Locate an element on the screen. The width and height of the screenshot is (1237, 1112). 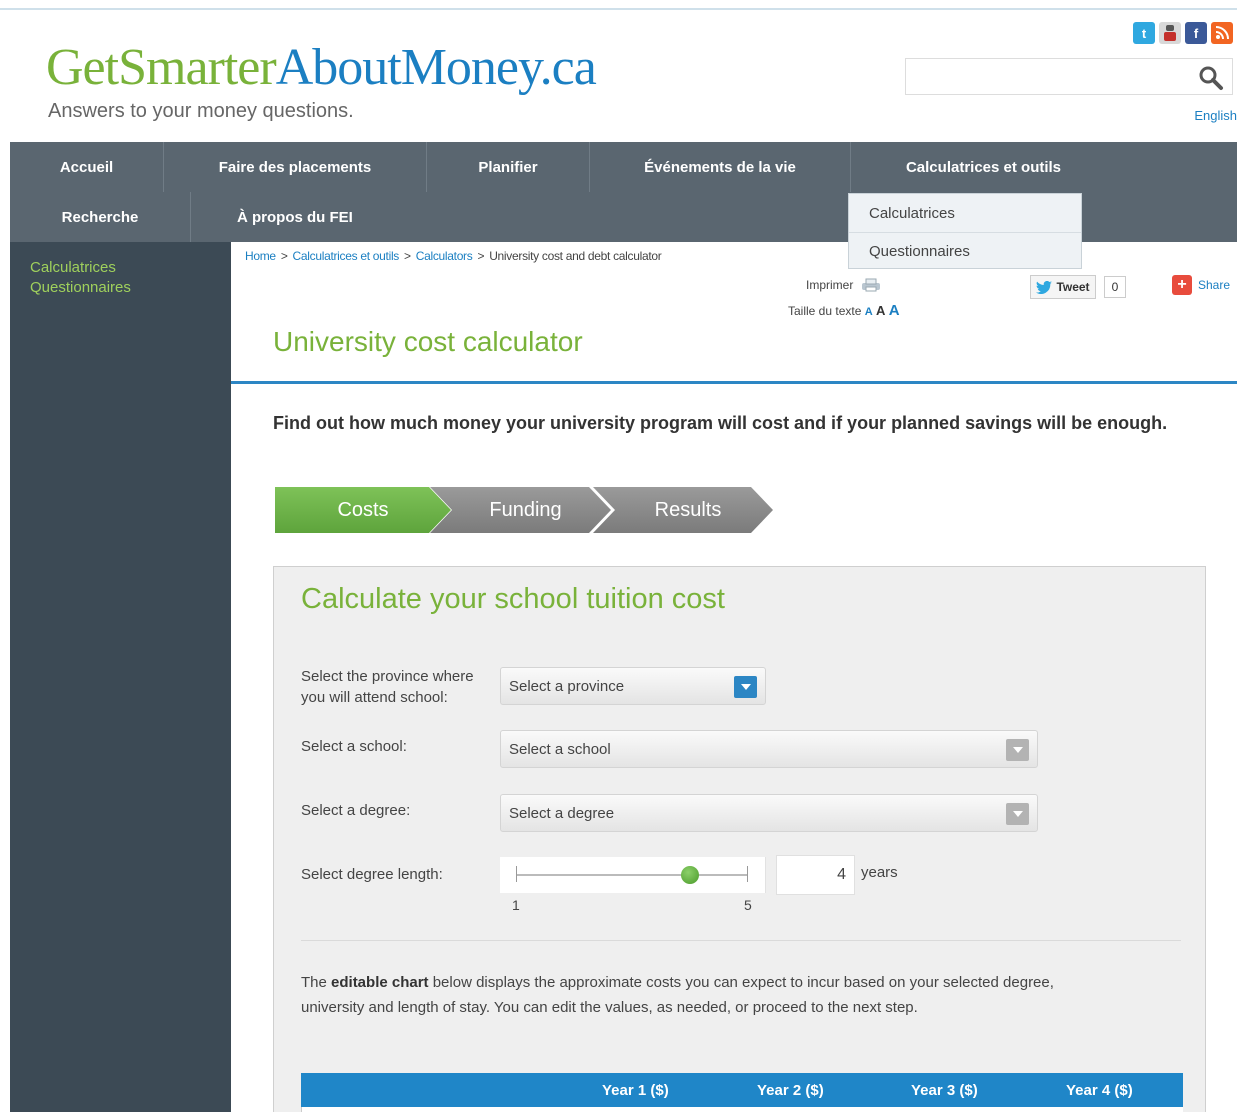
step-funding: Funding is located at coordinates (520, 510).